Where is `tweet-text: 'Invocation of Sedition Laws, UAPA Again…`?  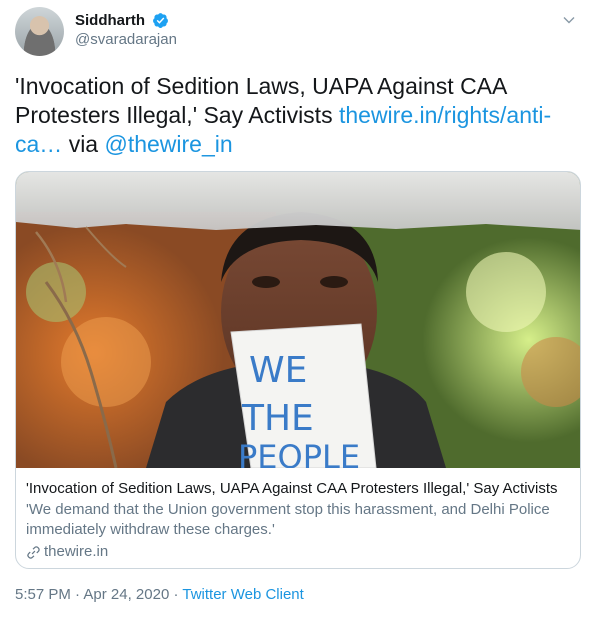
tweet-text: 'Invocation of Sedition Laws, UAPA Again… is located at coordinates (297, 115).